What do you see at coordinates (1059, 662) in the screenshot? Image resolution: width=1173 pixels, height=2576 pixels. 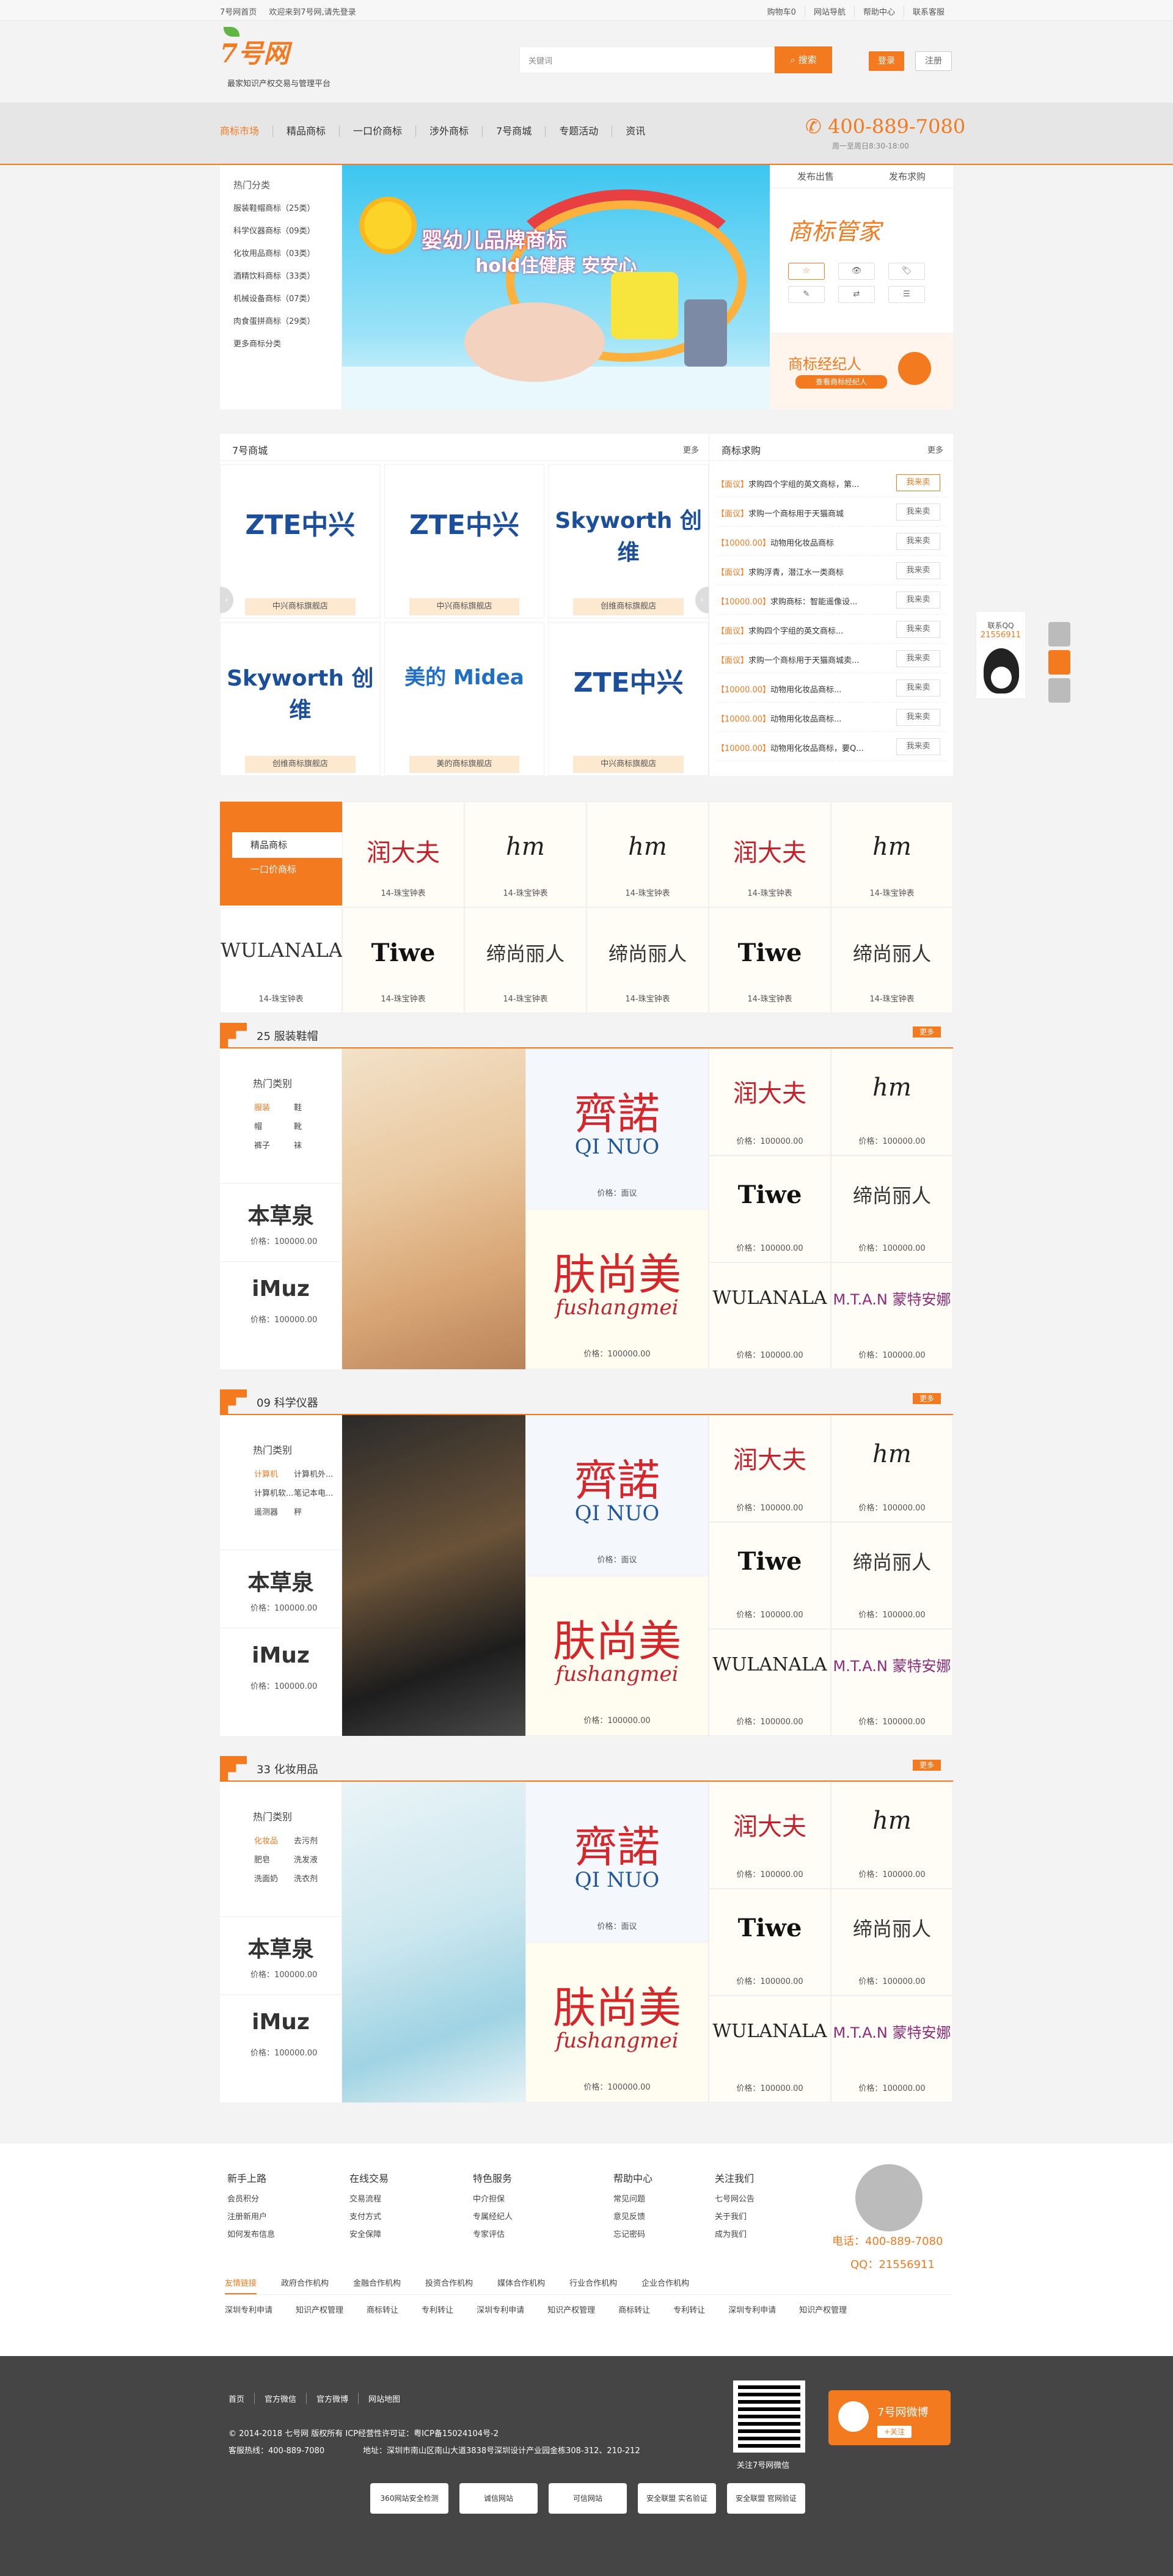 I see `online-qq-icon` at bounding box center [1059, 662].